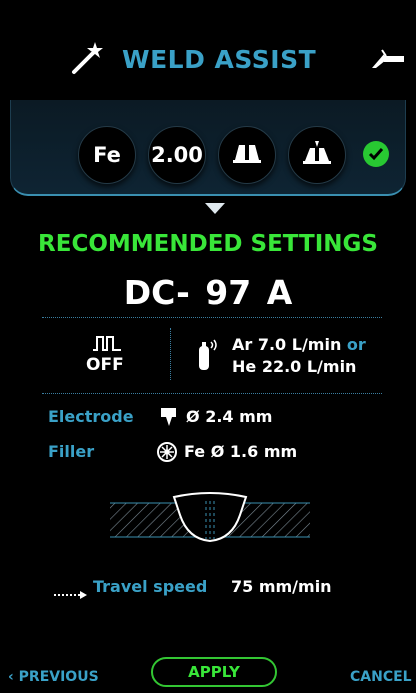 The width and height of the screenshot is (416, 693). I want to click on filler-value: 1.6 mm, so click(263, 451).